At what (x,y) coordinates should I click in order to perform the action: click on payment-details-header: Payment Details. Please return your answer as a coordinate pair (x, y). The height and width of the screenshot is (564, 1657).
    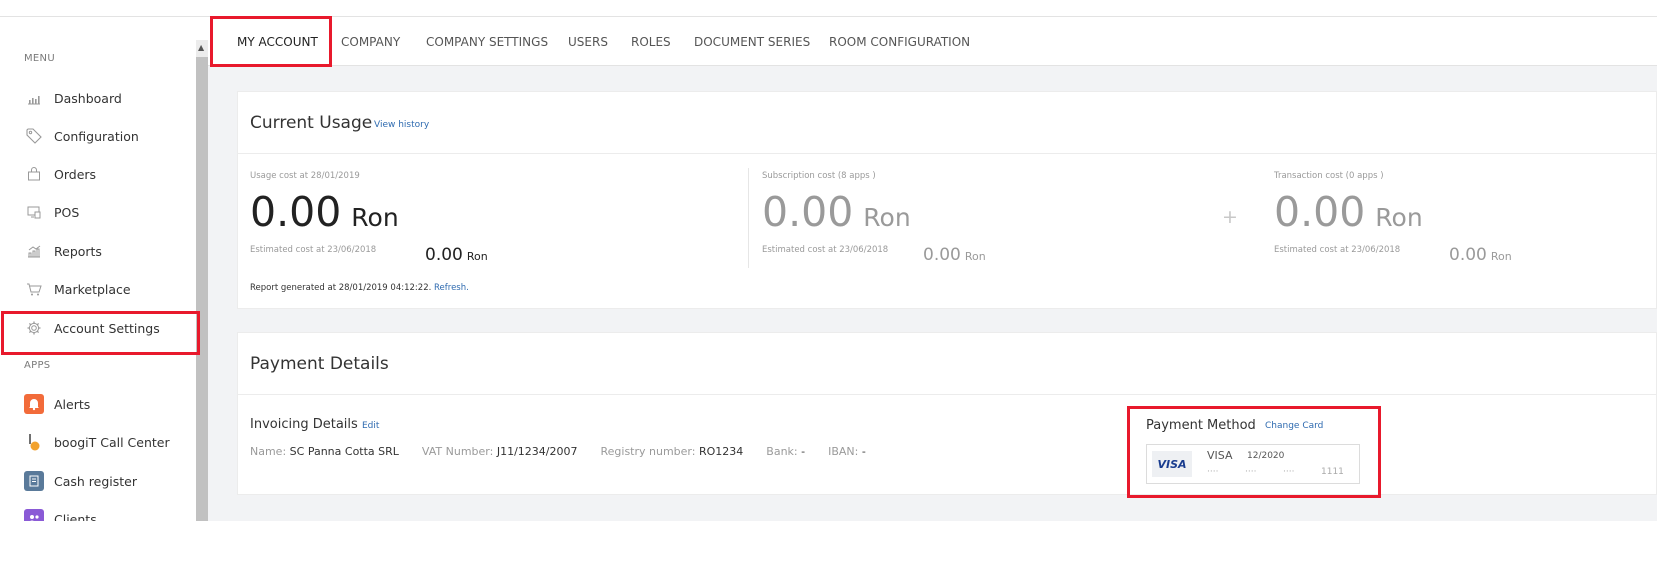
    Looking at the image, I should click on (947, 364).